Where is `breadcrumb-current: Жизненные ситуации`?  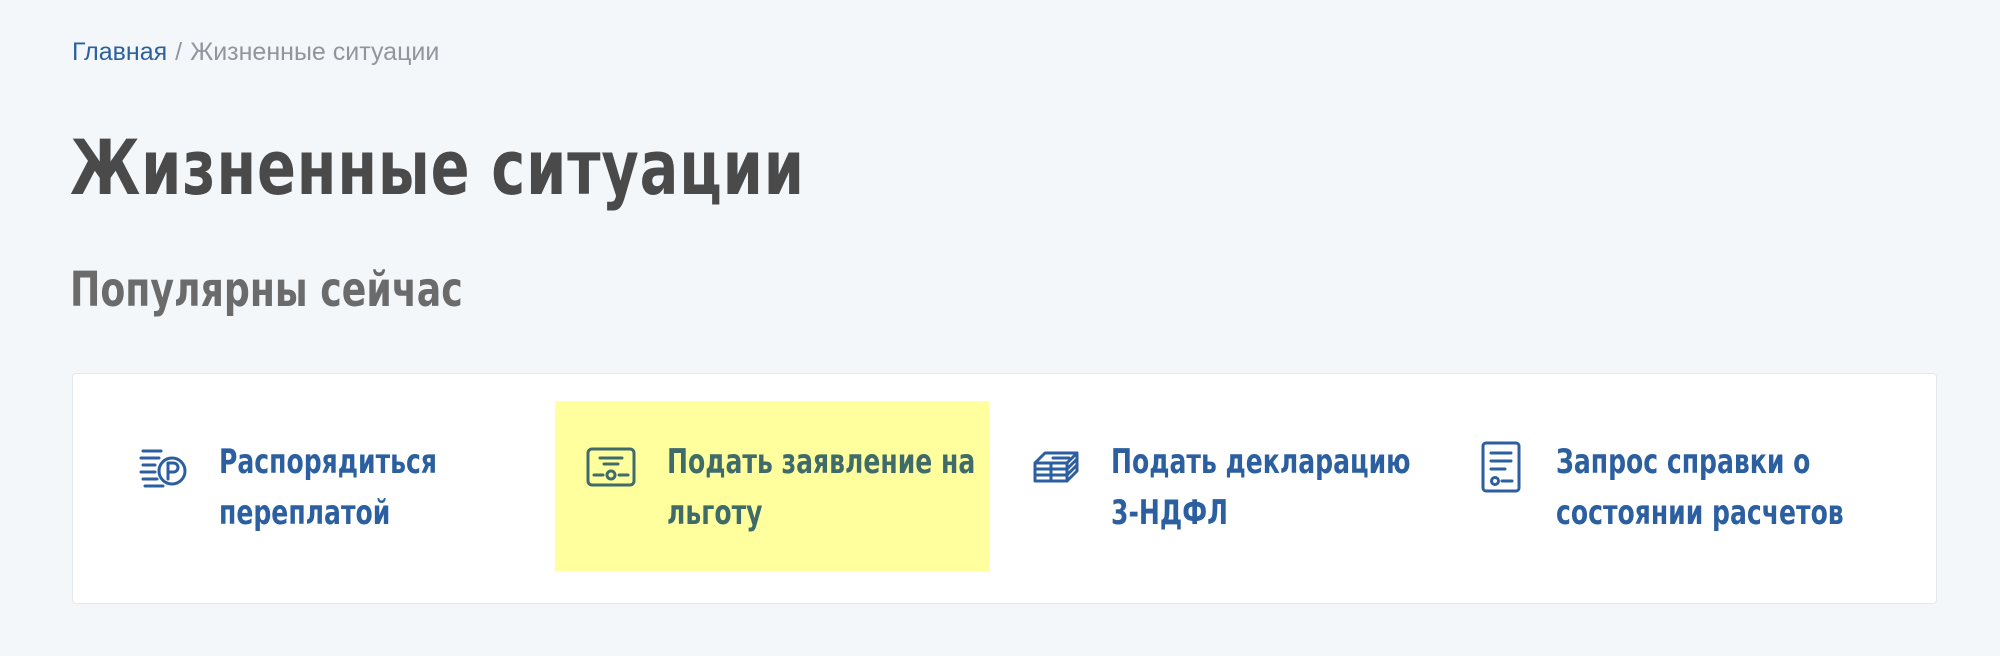 breadcrumb-current: Жизненные ситуации is located at coordinates (315, 52).